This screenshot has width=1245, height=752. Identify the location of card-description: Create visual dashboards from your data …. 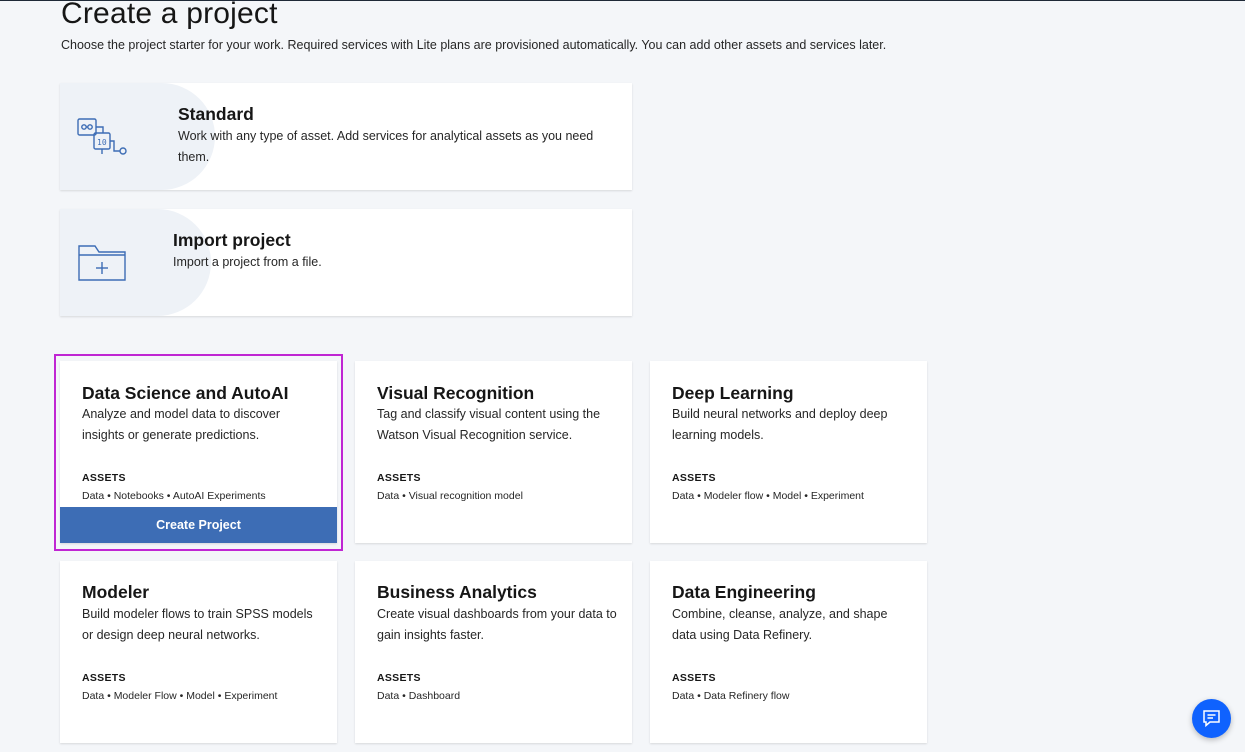
(497, 624).